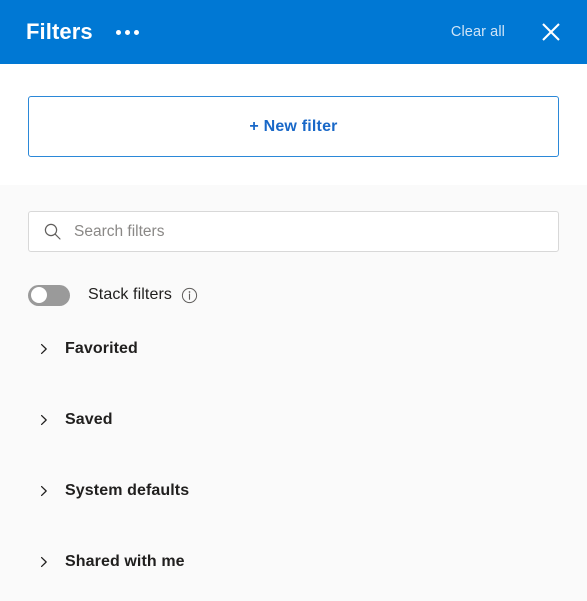  I want to click on stack-filters-row: Stack filters, so click(293, 295).